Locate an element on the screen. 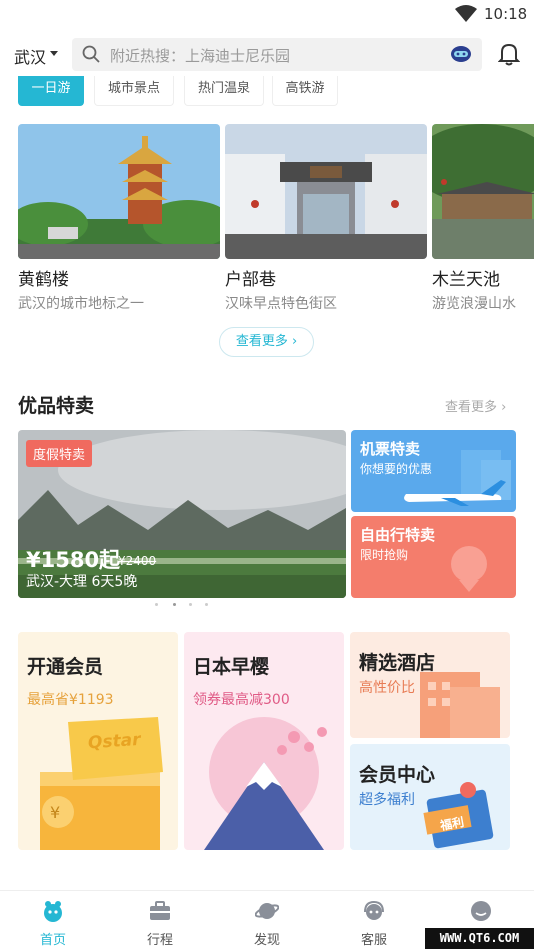  tab-hot-springs: 热门温泉 is located at coordinates (224, 91).